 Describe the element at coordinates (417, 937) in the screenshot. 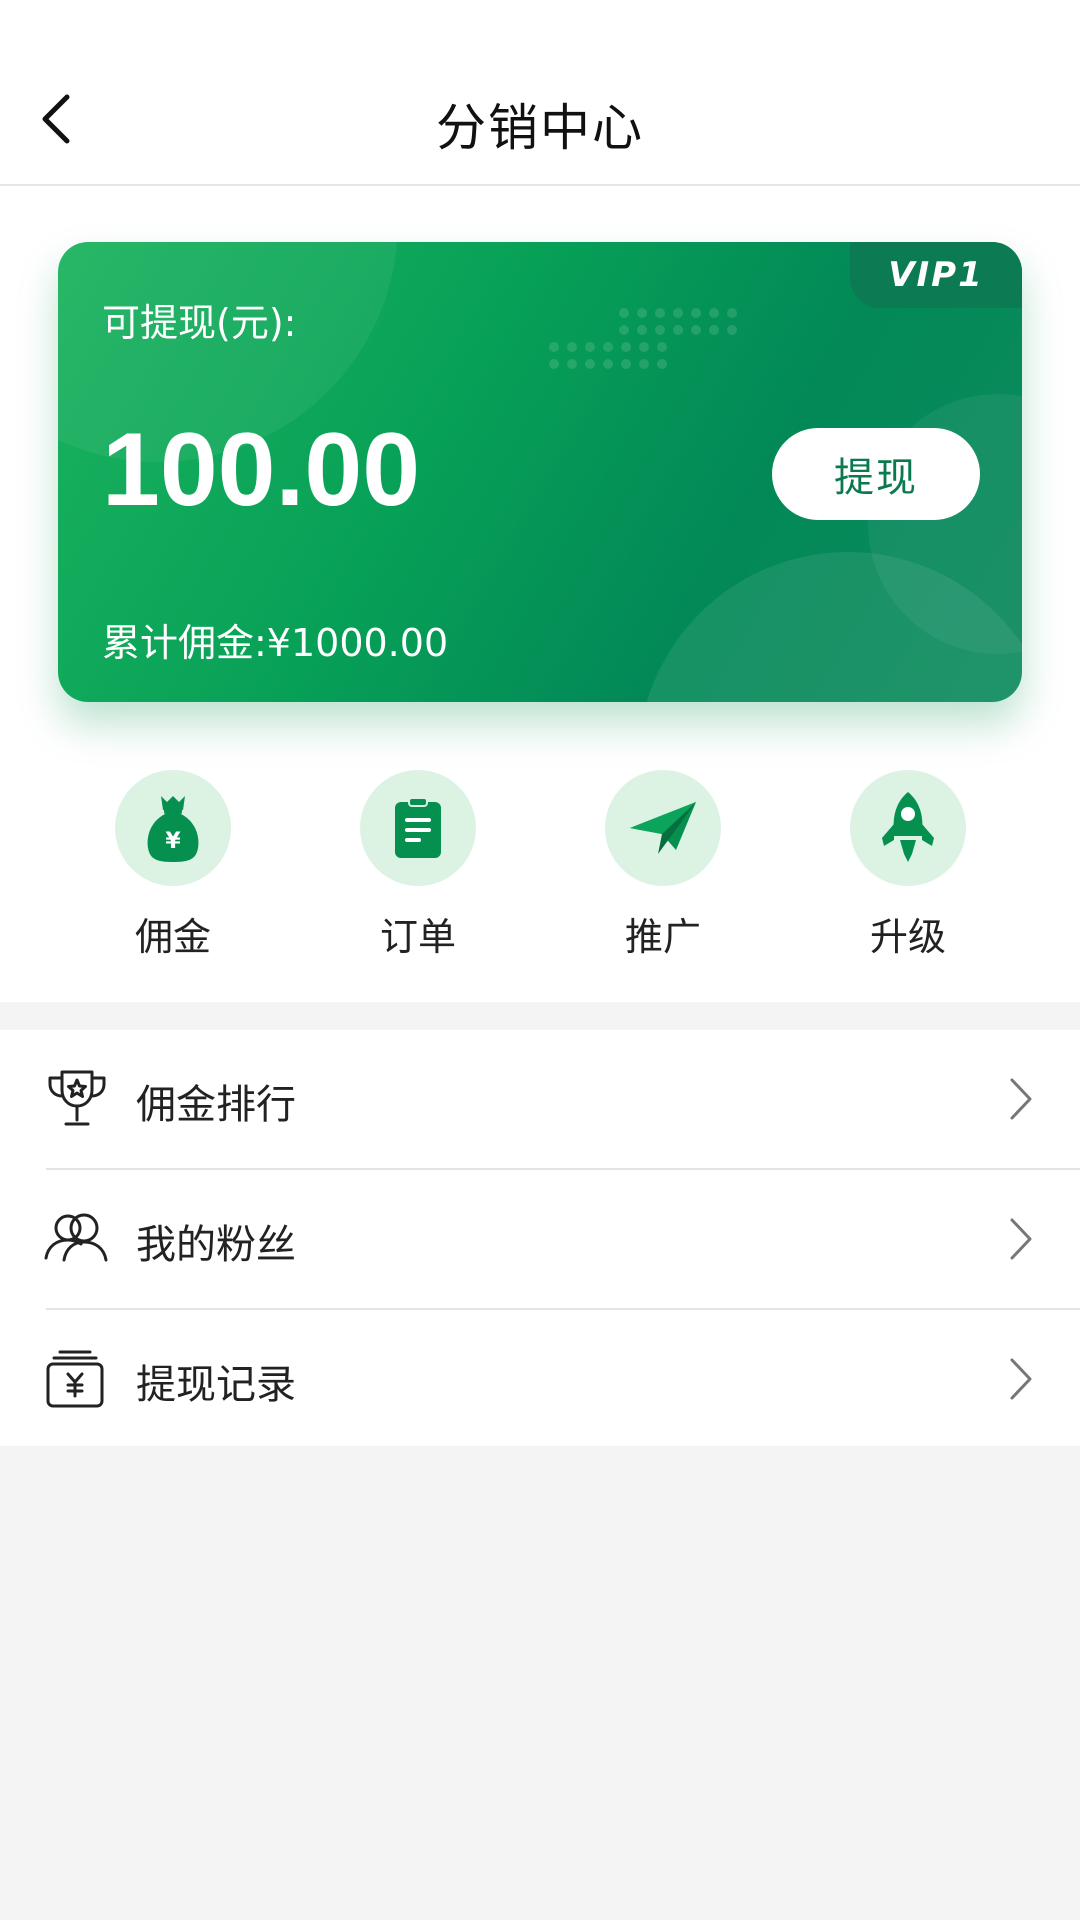

I see `quick-action-label: 订单` at that location.